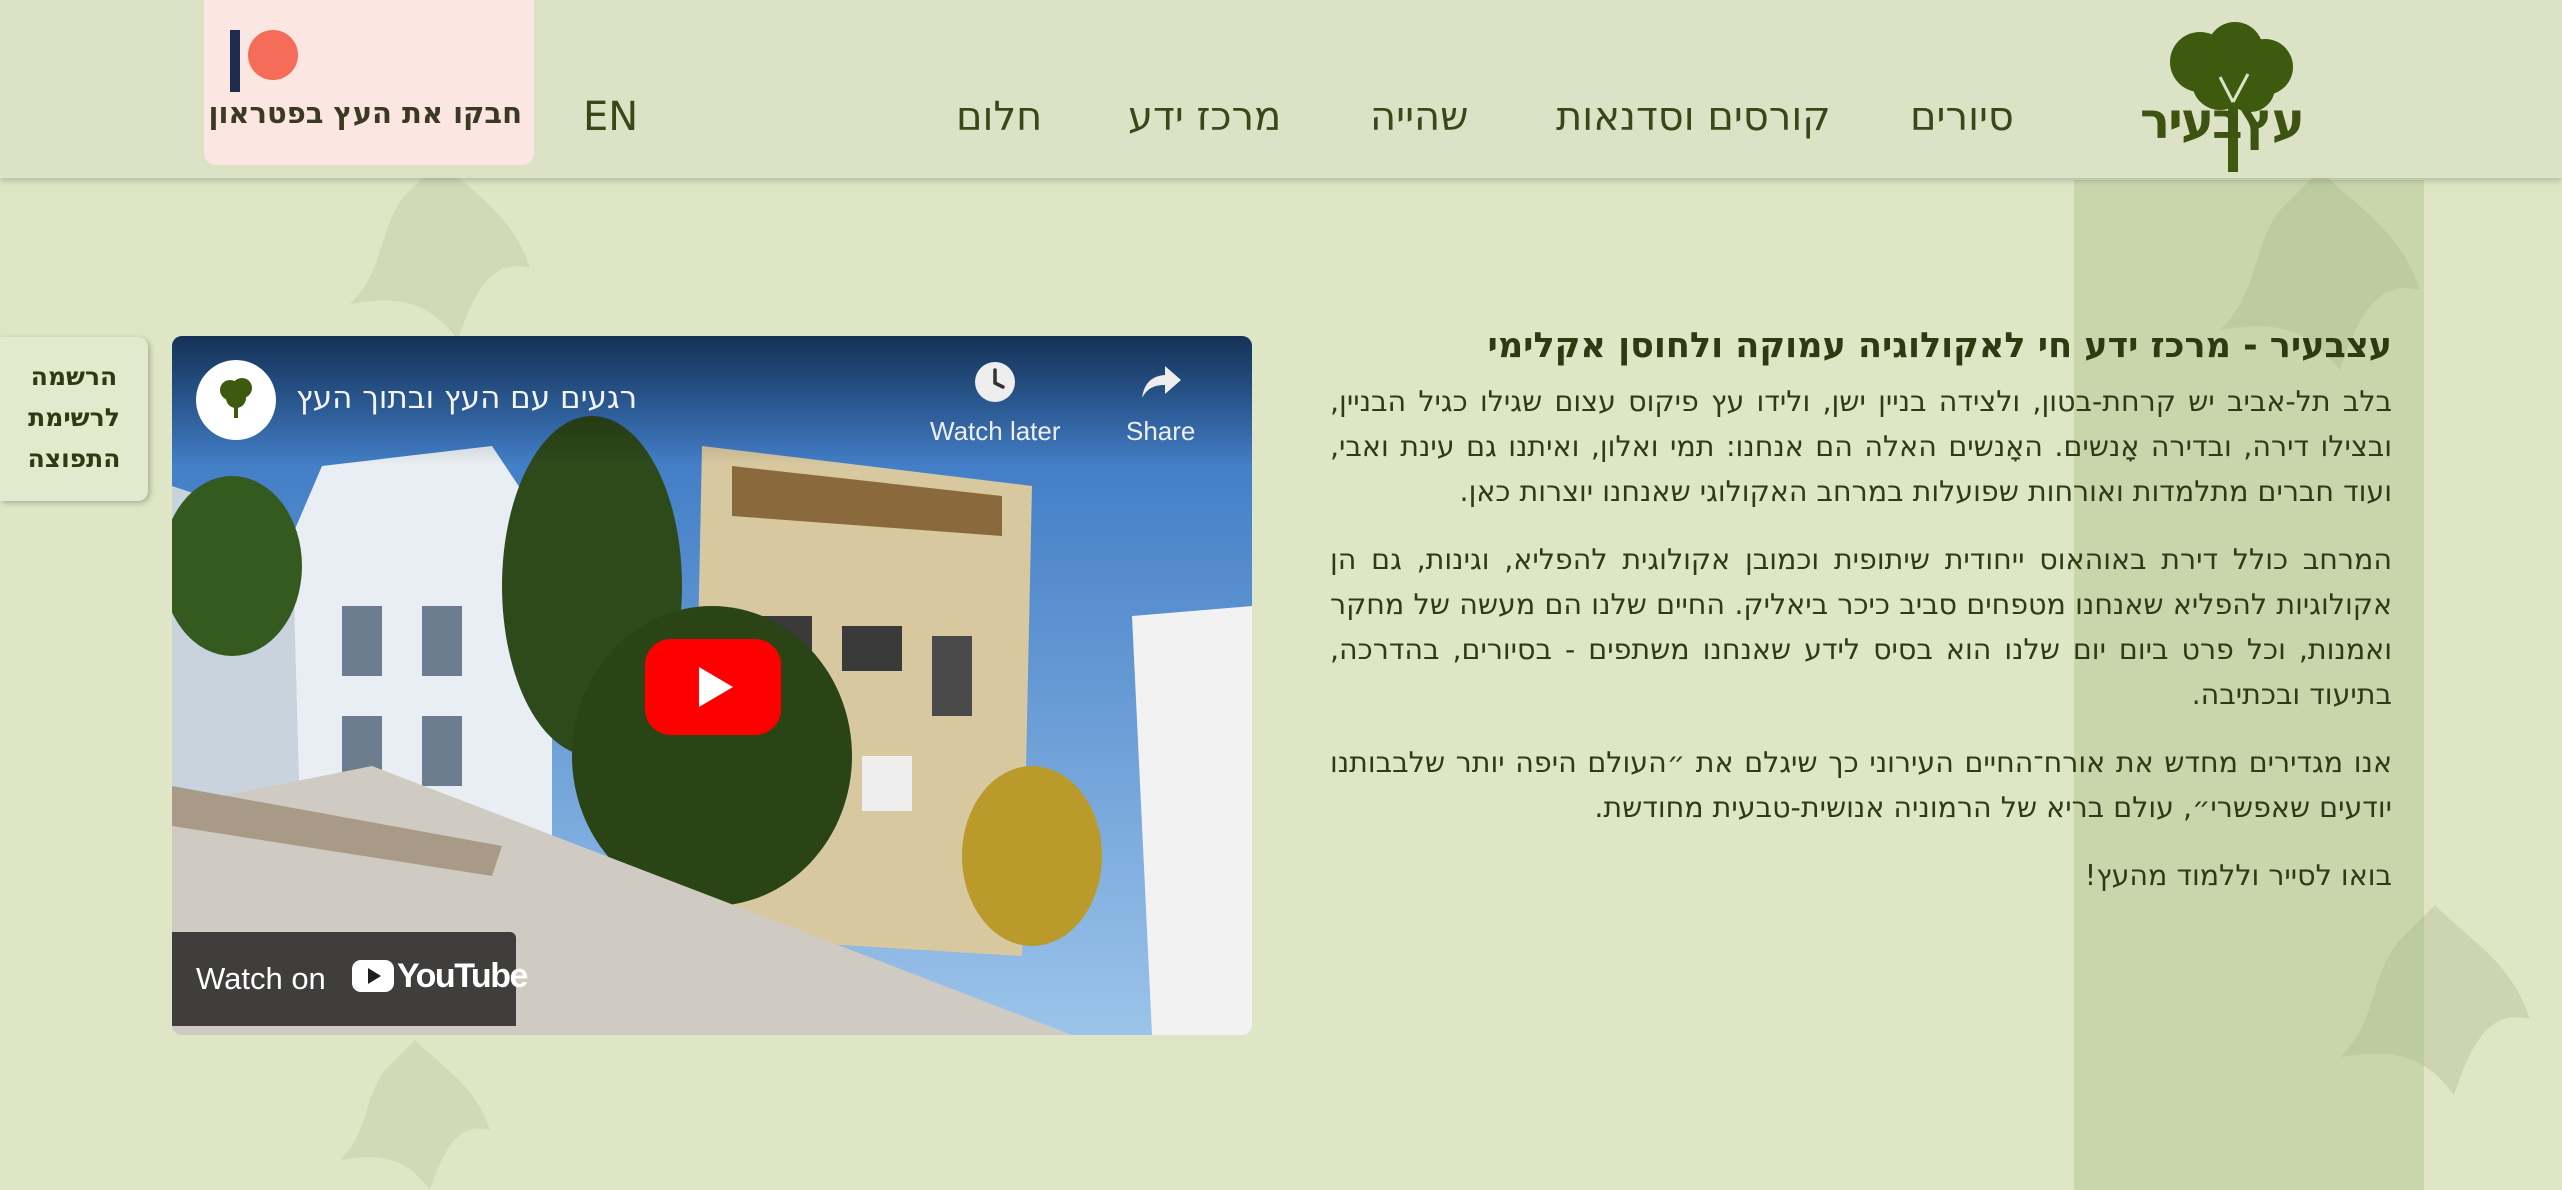 The width and height of the screenshot is (2562, 1190). I want to click on newsletter-tab-line: הרשמה, so click(74, 376).